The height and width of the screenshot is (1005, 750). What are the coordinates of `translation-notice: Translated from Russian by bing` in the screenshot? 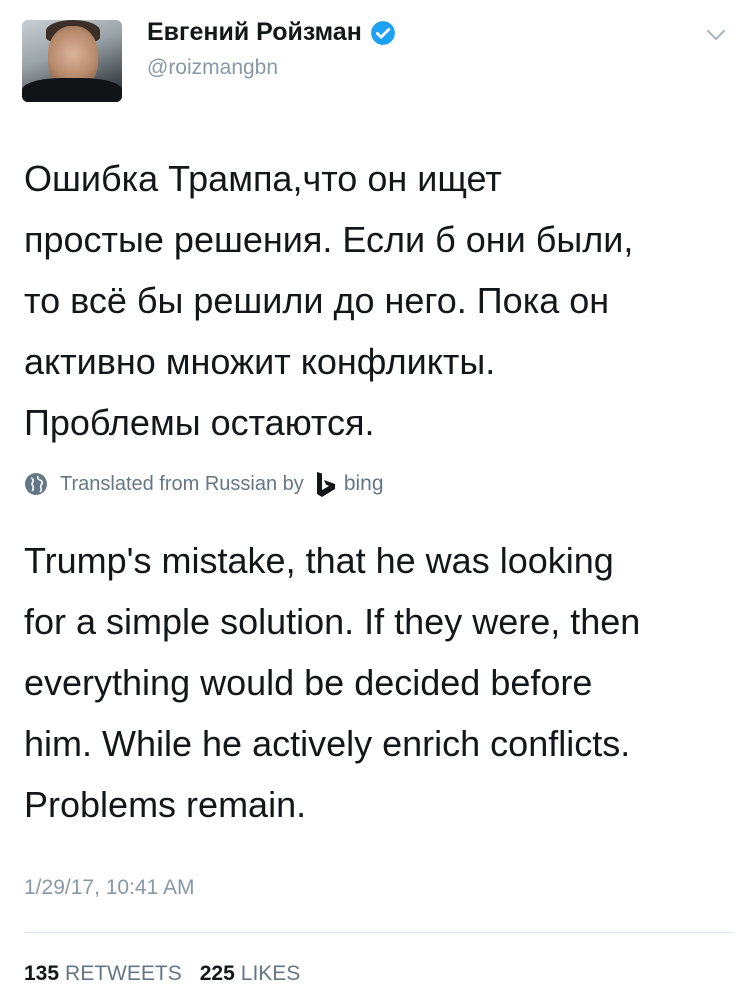 It's located at (204, 484).